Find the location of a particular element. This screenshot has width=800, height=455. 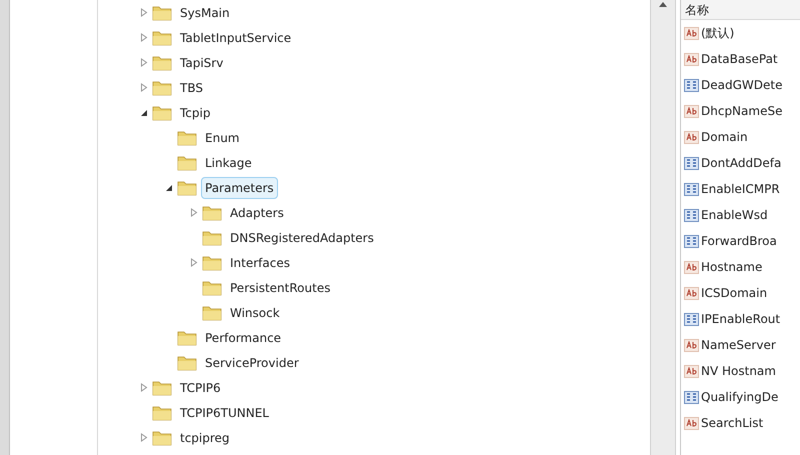

column-header: 名称 is located at coordinates (740, 10).